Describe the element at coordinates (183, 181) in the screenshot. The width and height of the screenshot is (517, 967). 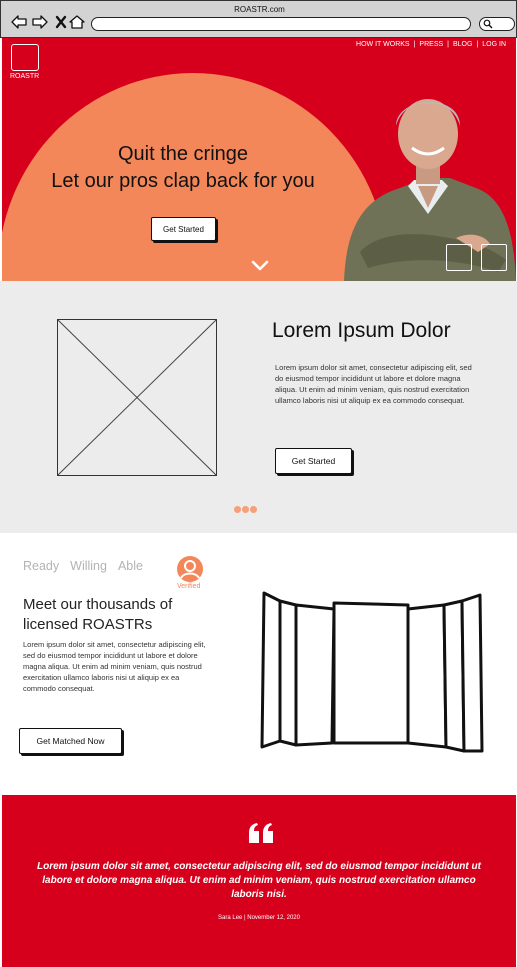
I see `hero-title-line-2: Let our pros clap back for you` at that location.